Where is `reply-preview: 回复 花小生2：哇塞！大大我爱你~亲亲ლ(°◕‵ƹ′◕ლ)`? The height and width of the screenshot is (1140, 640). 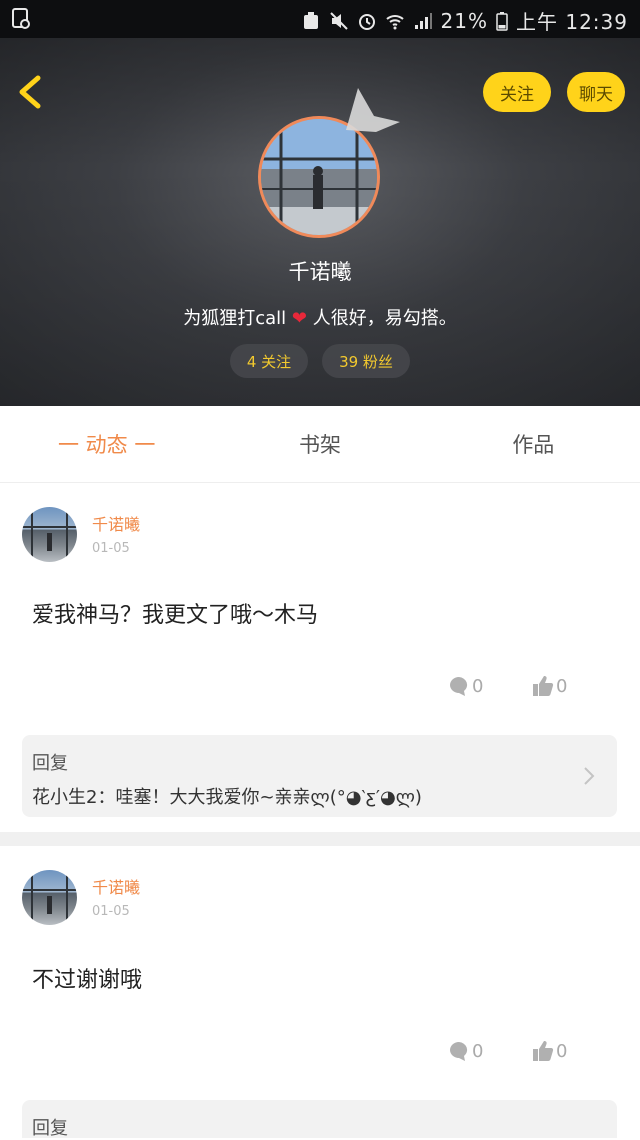 reply-preview: 回复 花小生2：哇塞！大大我爱你~亲亲ლ(°◕‵ƹ′◕ლ) is located at coordinates (319, 776).